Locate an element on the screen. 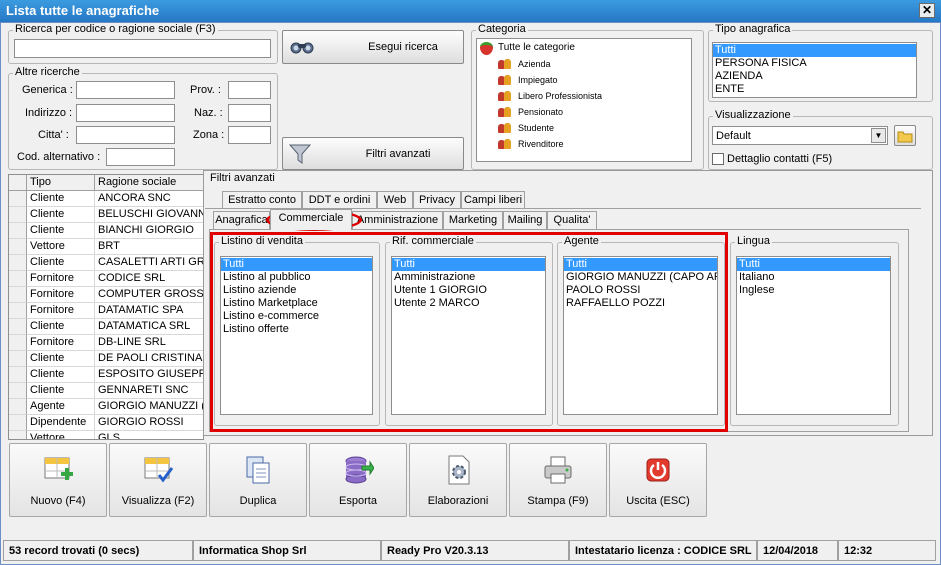 The height and width of the screenshot is (565, 941). tab-row2: Amministrazione is located at coordinates (397, 220).